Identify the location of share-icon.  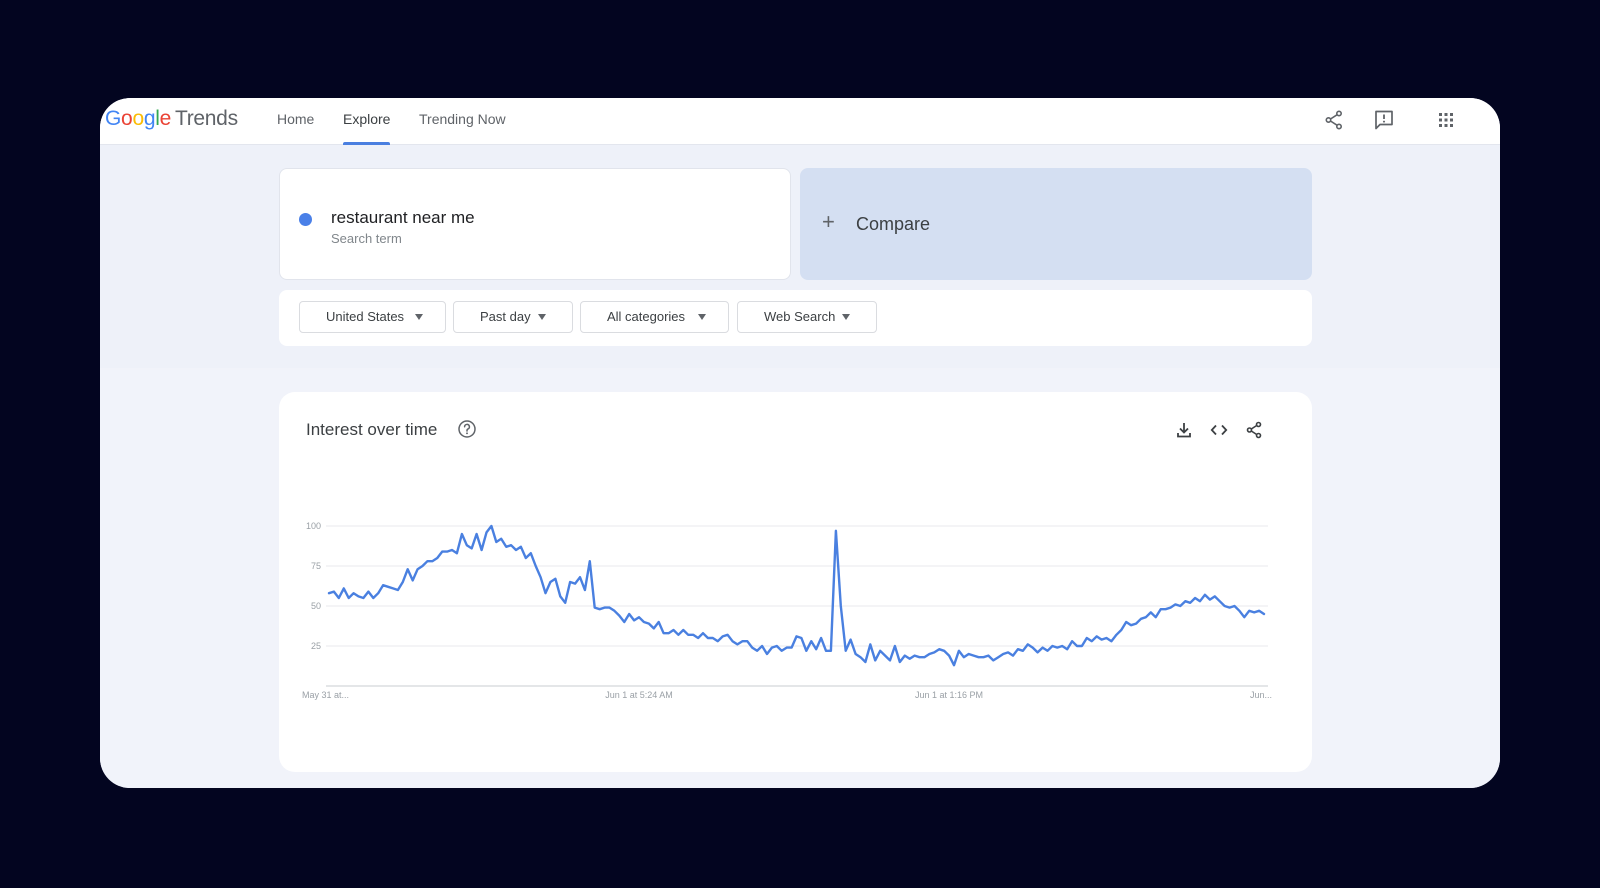
(1334, 120).